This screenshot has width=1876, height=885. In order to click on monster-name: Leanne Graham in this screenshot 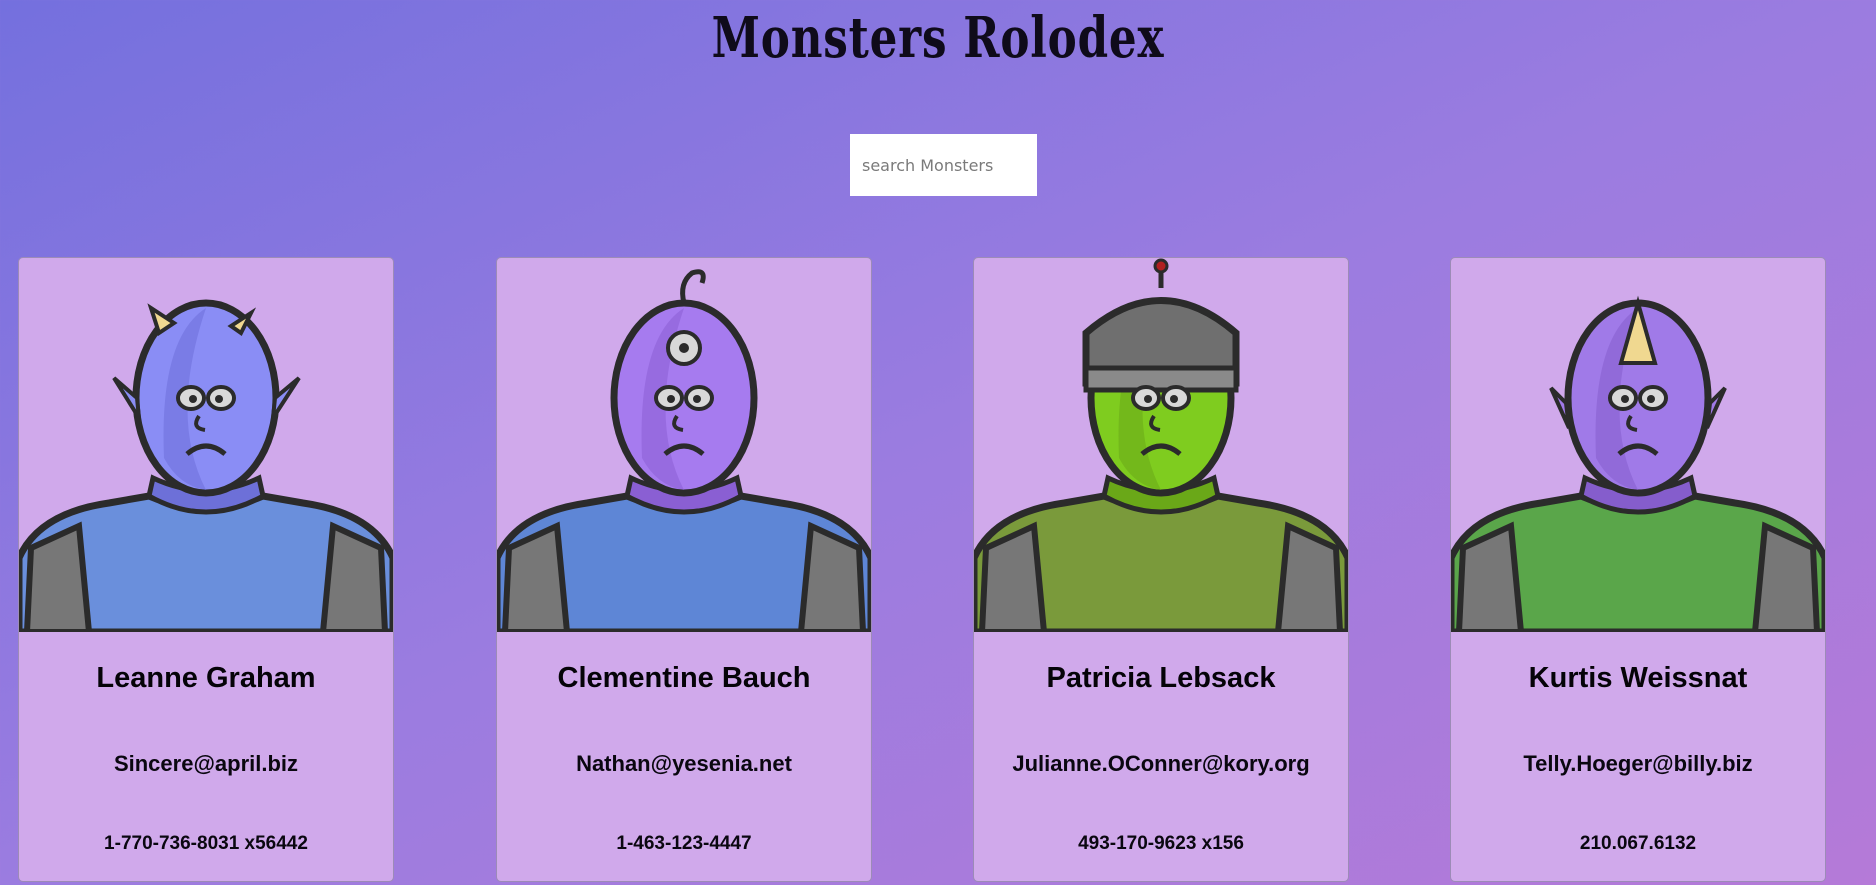, I will do `click(206, 678)`.